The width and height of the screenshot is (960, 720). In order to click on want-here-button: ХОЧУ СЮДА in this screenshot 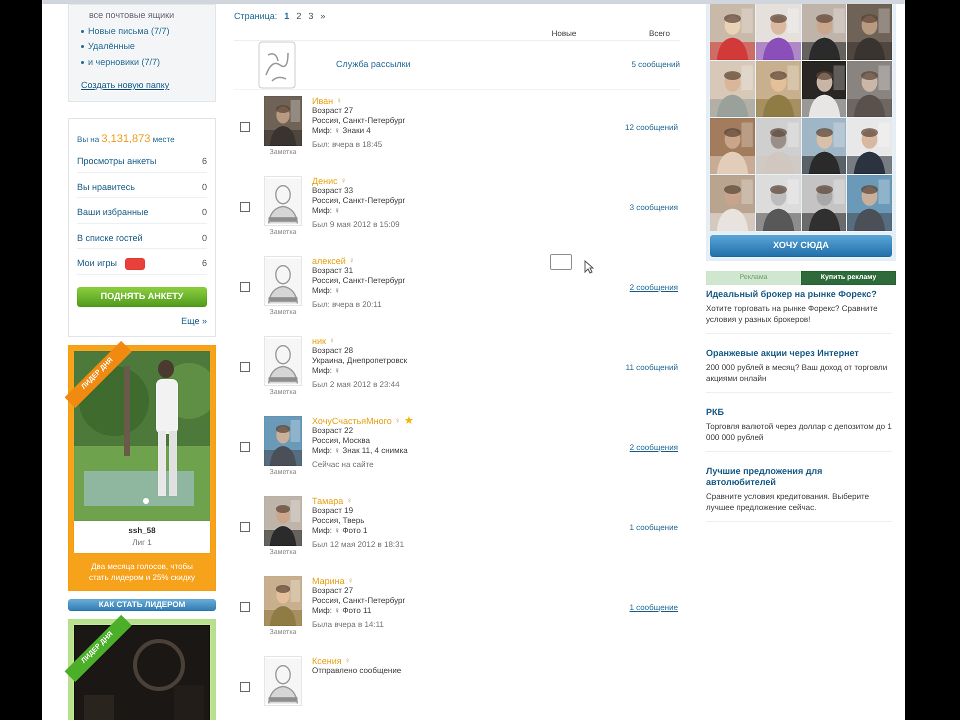, I will do `click(801, 246)`.